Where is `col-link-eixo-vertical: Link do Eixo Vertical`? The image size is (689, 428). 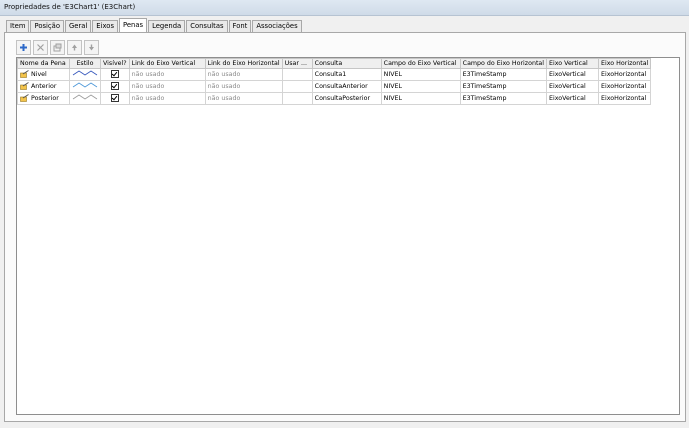 col-link-eixo-vertical: Link do Eixo Vertical is located at coordinates (167, 63).